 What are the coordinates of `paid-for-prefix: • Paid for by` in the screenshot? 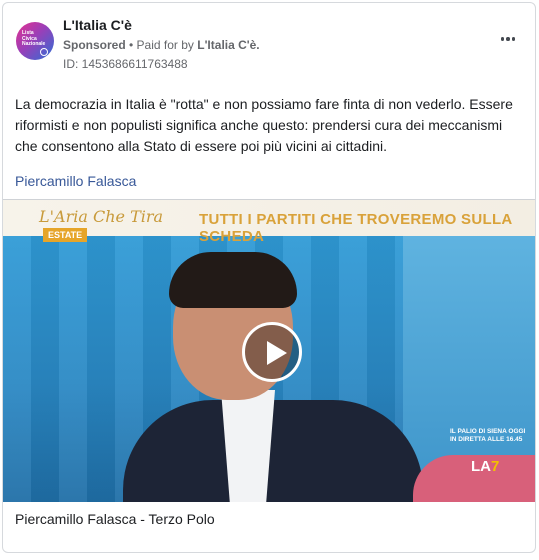 It's located at (161, 45).